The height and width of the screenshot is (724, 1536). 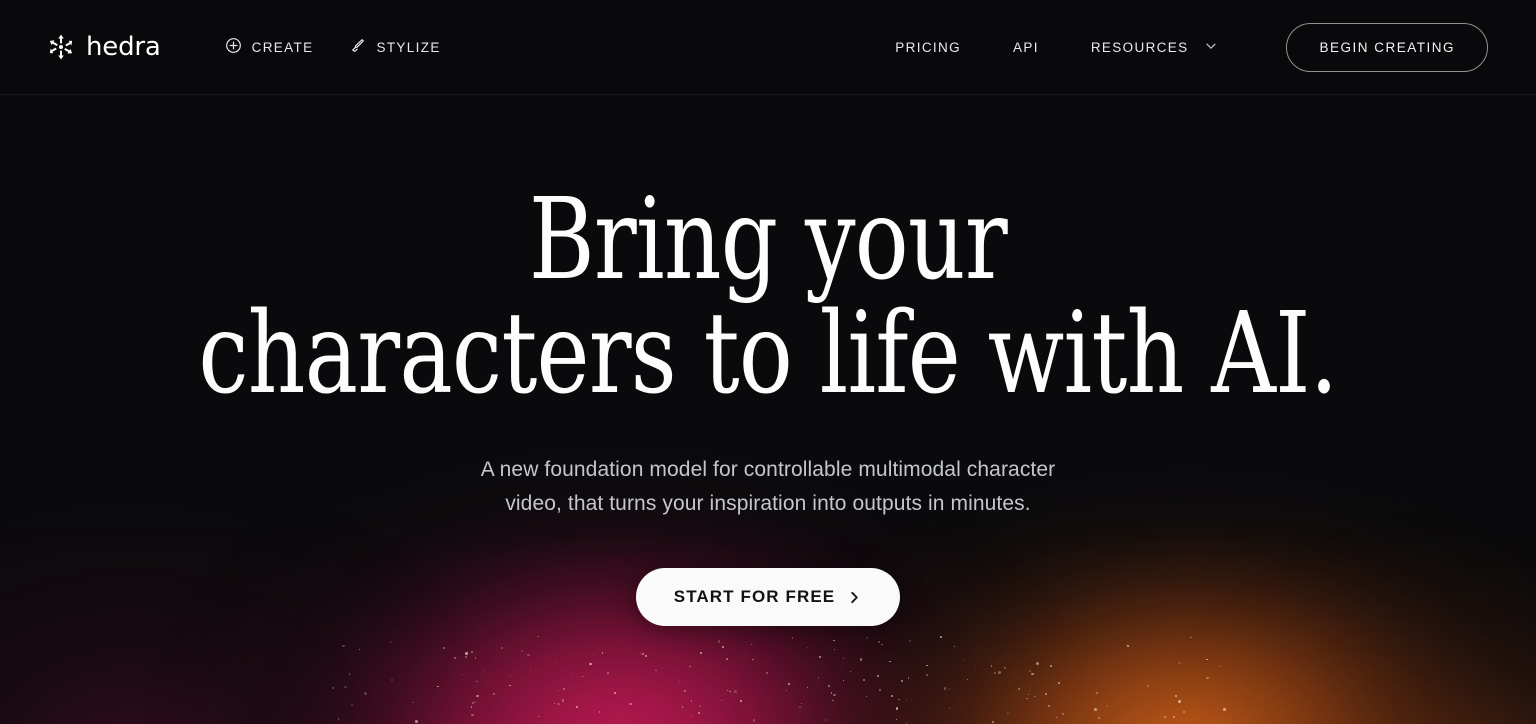 What do you see at coordinates (1387, 47) in the screenshot?
I see `begin-creating-button: BEGIN CREATING` at bounding box center [1387, 47].